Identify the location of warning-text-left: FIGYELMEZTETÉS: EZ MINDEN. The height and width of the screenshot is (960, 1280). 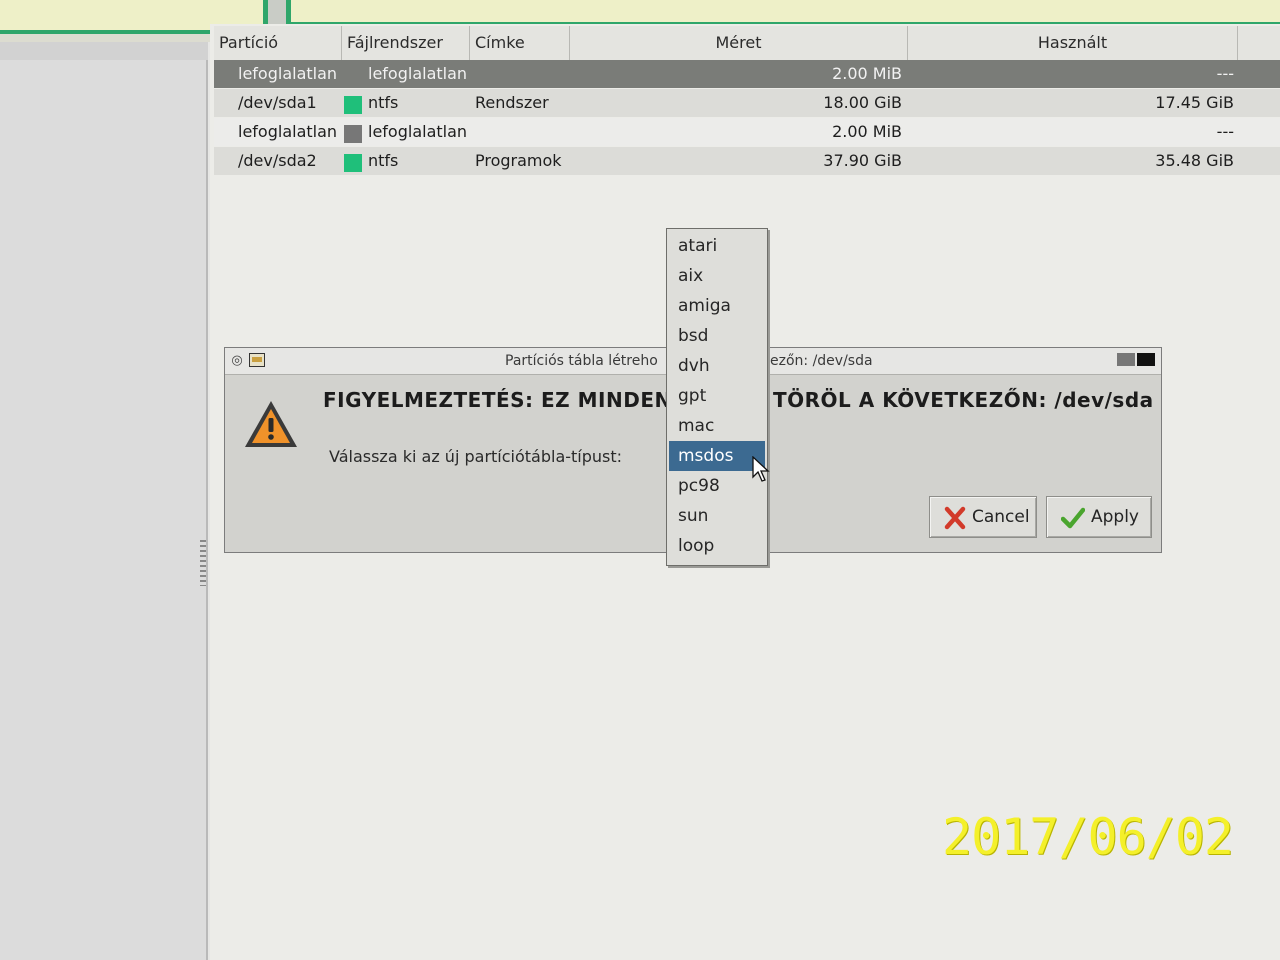
(497, 400).